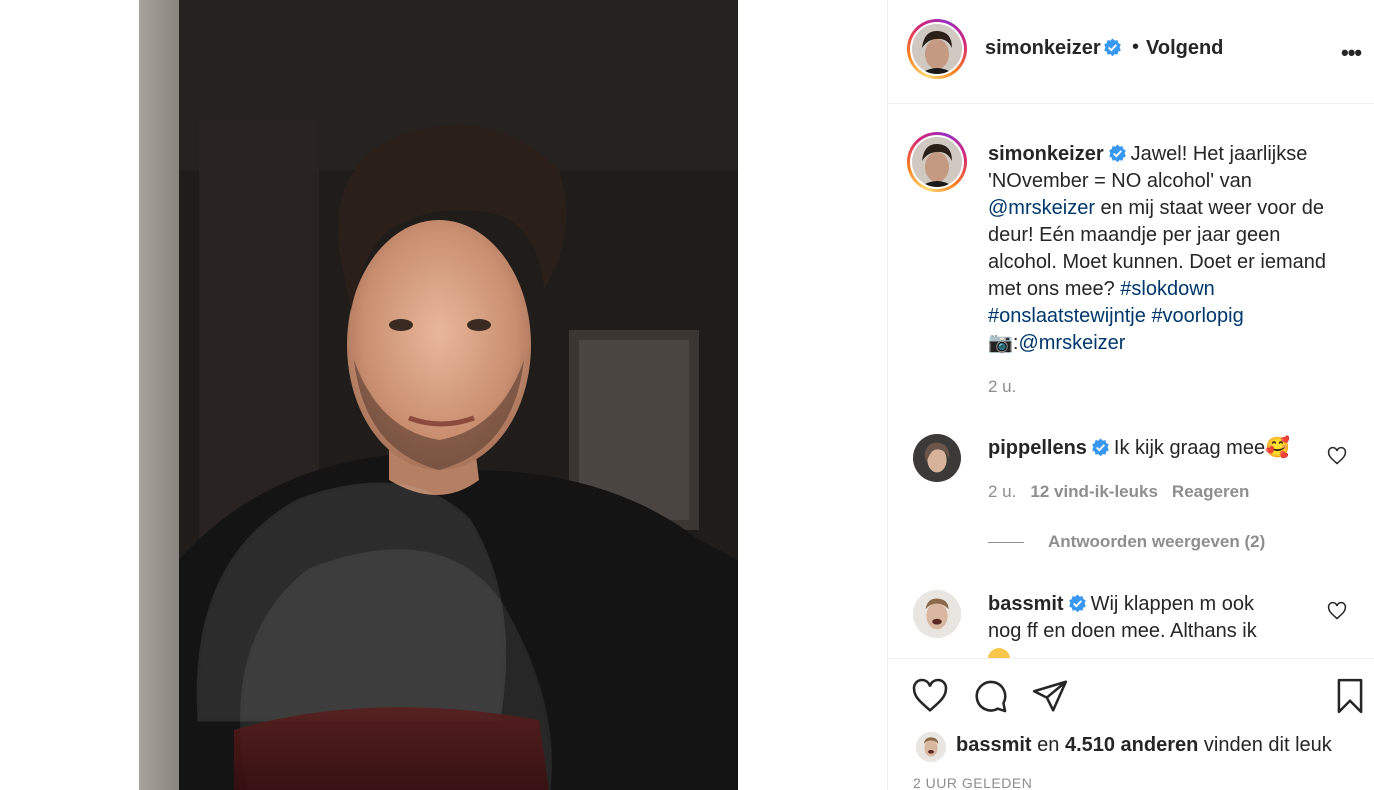 The height and width of the screenshot is (790, 1374). I want to click on replies-divider, so click(1006, 542).